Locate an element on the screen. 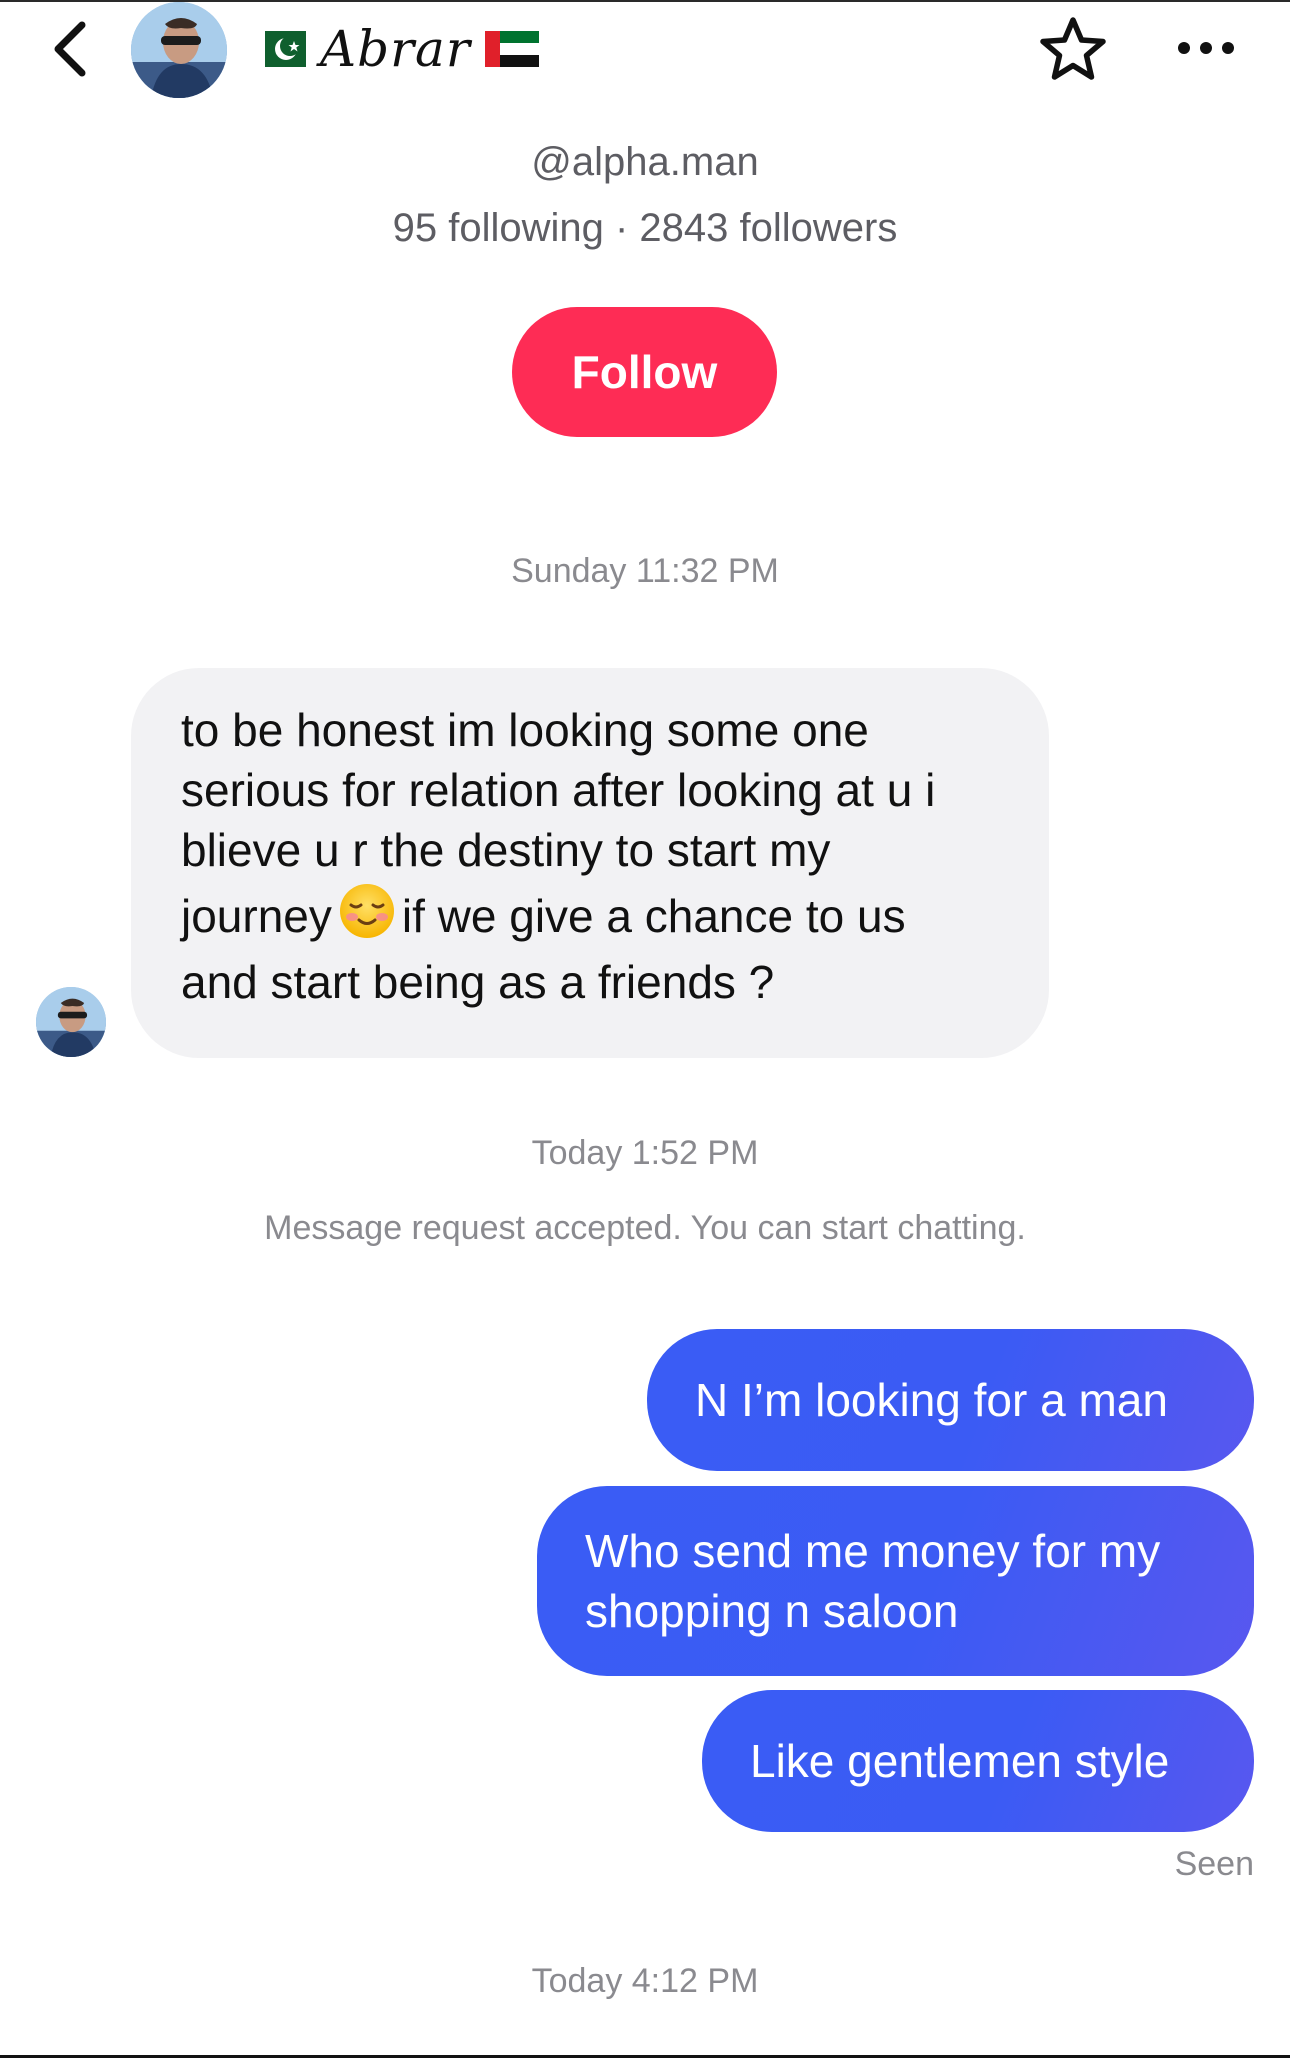  outgoing-message-bubble: Like gentlemen style is located at coordinates (978, 1761).